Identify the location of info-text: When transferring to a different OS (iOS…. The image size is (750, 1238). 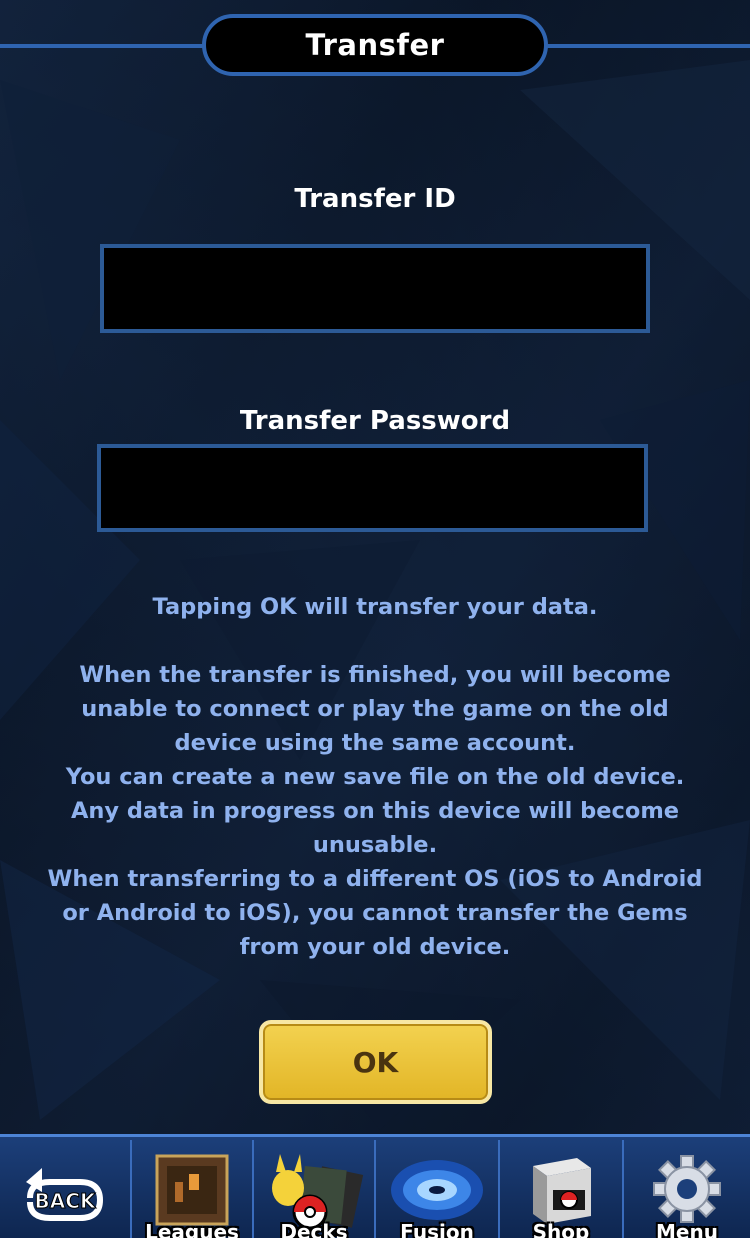
(375, 879).